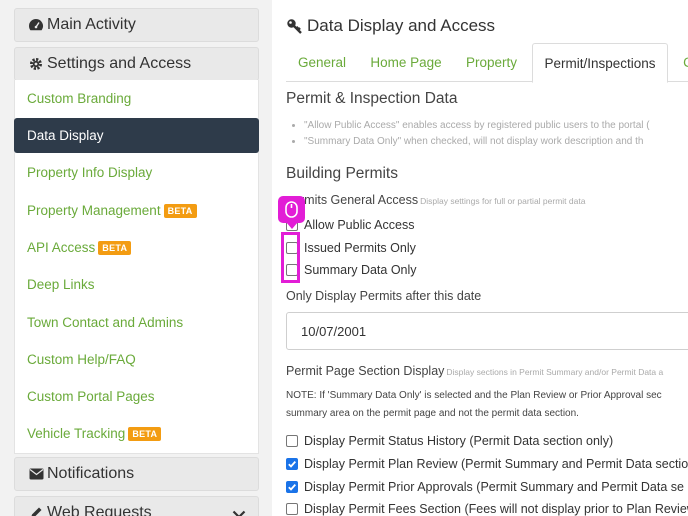  Describe the element at coordinates (360, 270) in the screenshot. I see `option-label: Summary Data Only` at that location.